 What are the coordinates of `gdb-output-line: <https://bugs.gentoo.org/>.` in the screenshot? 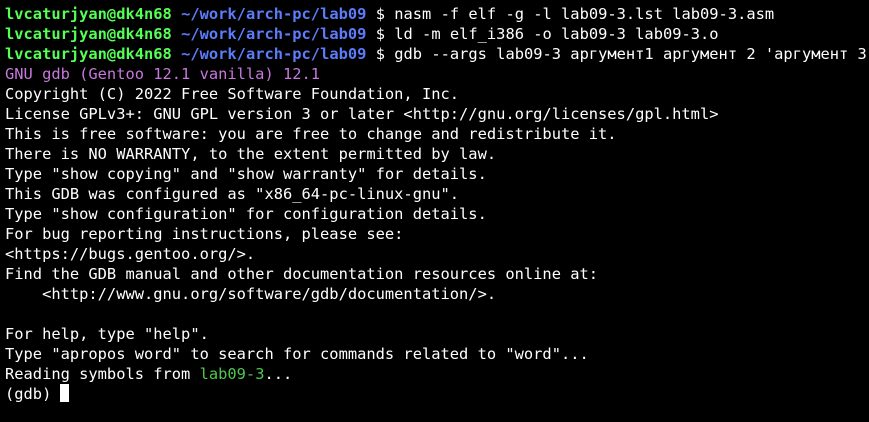 It's located at (130, 254).